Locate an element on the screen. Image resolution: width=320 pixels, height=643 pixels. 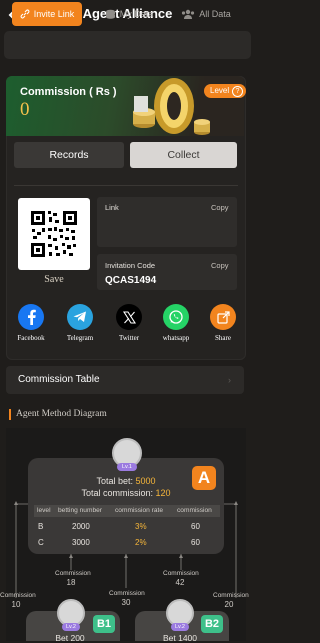
cell-betting: 2000 is located at coordinates (81, 526).